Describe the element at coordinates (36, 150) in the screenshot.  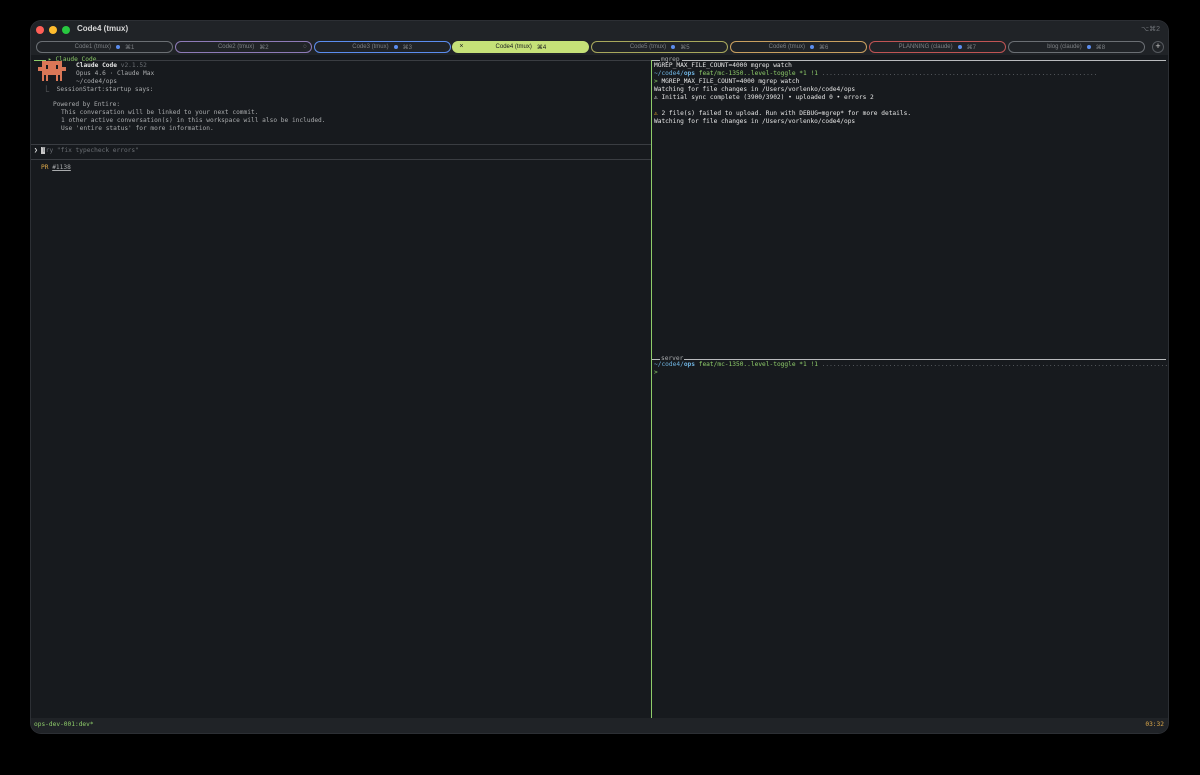
I see `prompt-symbol: ❯` at that location.